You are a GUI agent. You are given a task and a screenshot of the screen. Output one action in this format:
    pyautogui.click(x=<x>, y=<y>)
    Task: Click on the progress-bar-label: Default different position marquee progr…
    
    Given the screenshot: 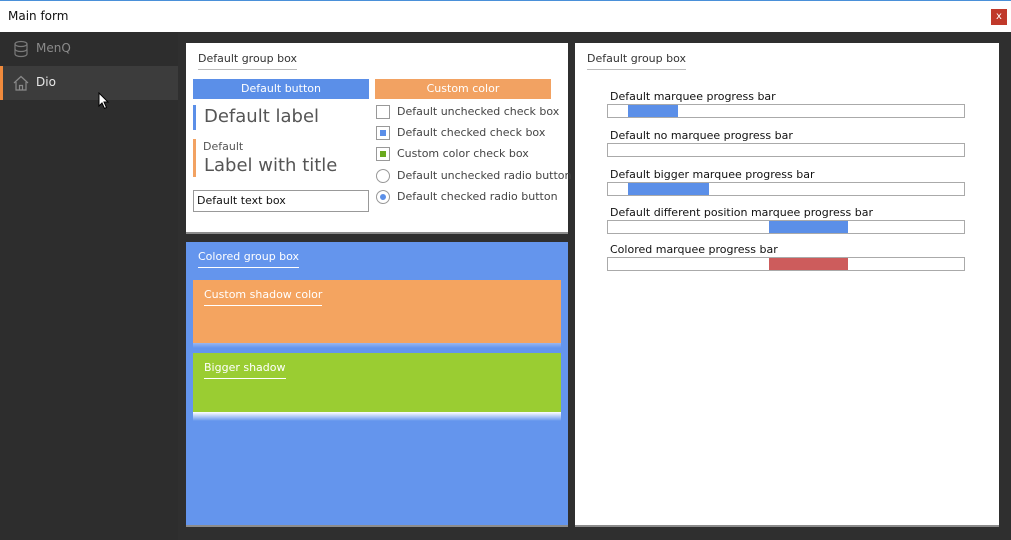 What is the action you would take?
    pyautogui.click(x=741, y=212)
    